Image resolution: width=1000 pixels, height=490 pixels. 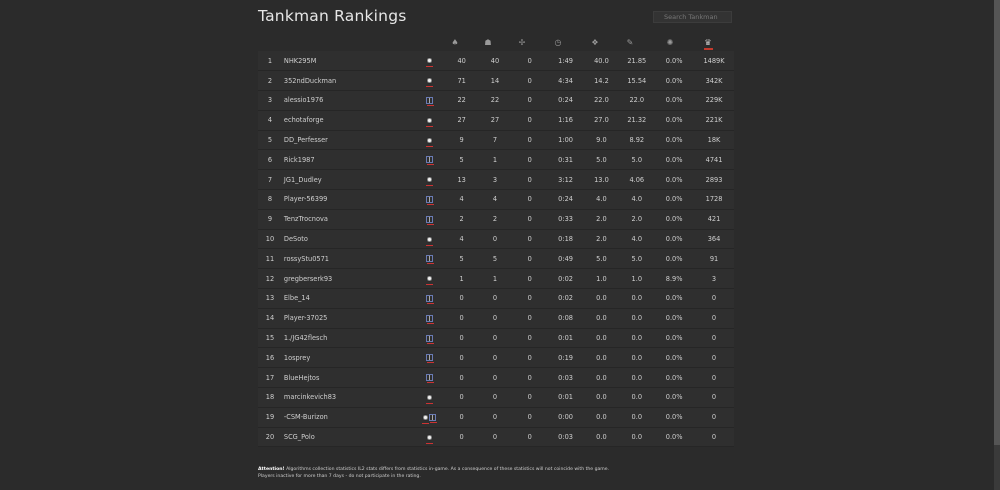 What do you see at coordinates (347, 318) in the screenshot?
I see `player-name-link: Player-37025` at bounding box center [347, 318].